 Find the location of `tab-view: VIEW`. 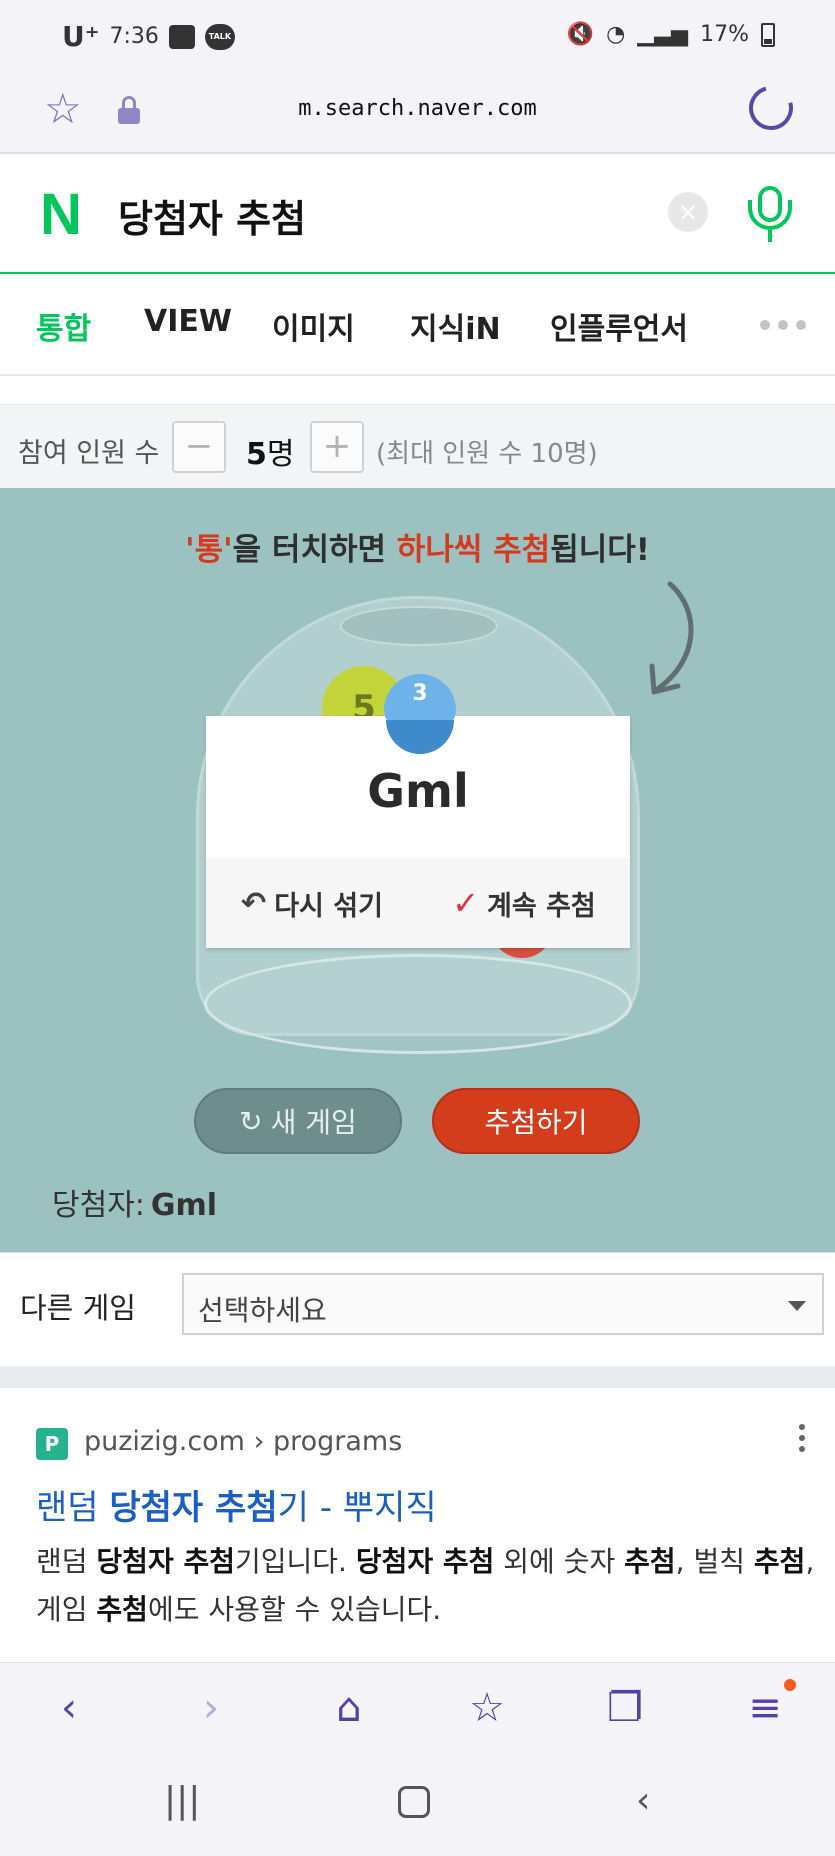

tab-view: VIEW is located at coordinates (188, 321).